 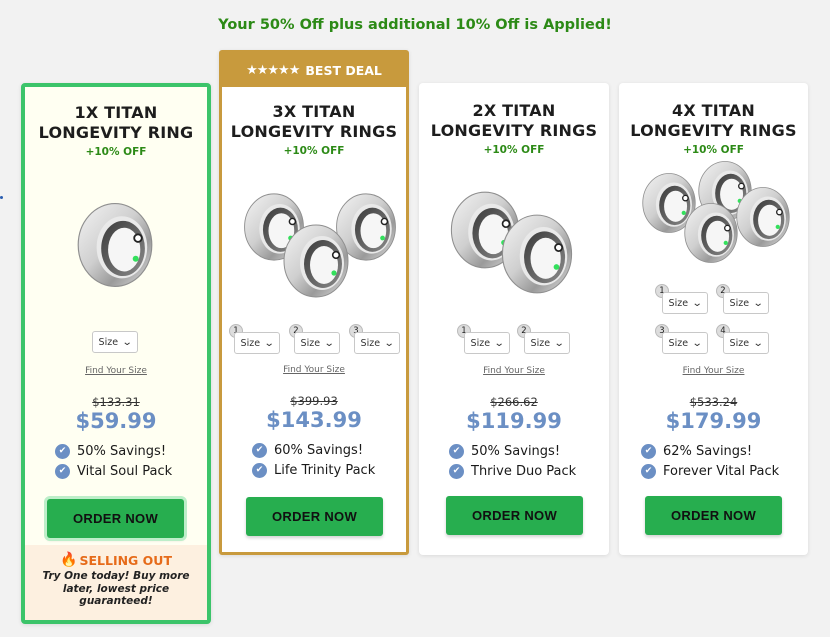 I want to click on perks-list: ✔ 62% Savings! ✔ Forever Vital Pack, so click(x=720, y=461).